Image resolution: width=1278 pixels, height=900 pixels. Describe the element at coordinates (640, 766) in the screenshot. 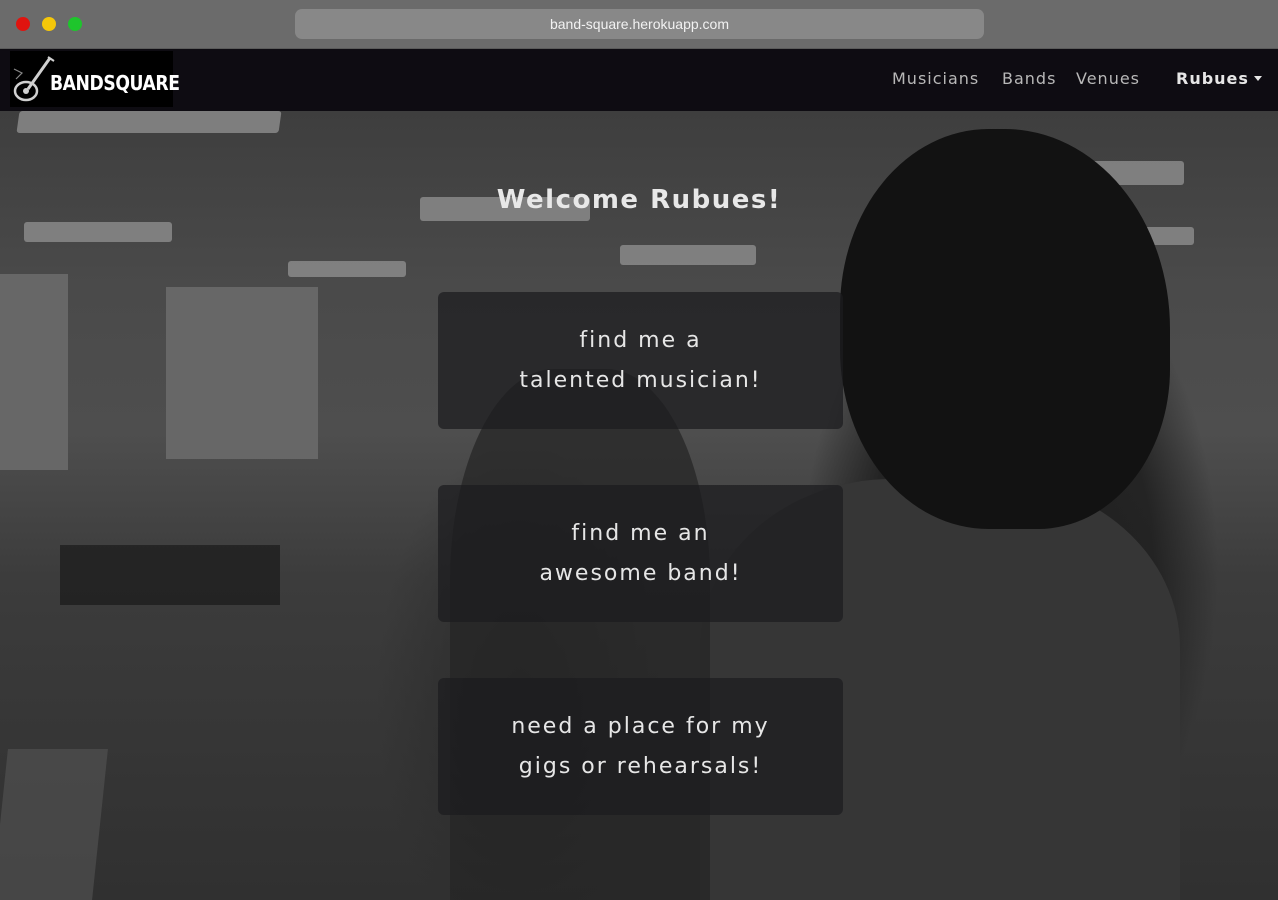

I see `card-line: gigs or rehearsals!` at that location.